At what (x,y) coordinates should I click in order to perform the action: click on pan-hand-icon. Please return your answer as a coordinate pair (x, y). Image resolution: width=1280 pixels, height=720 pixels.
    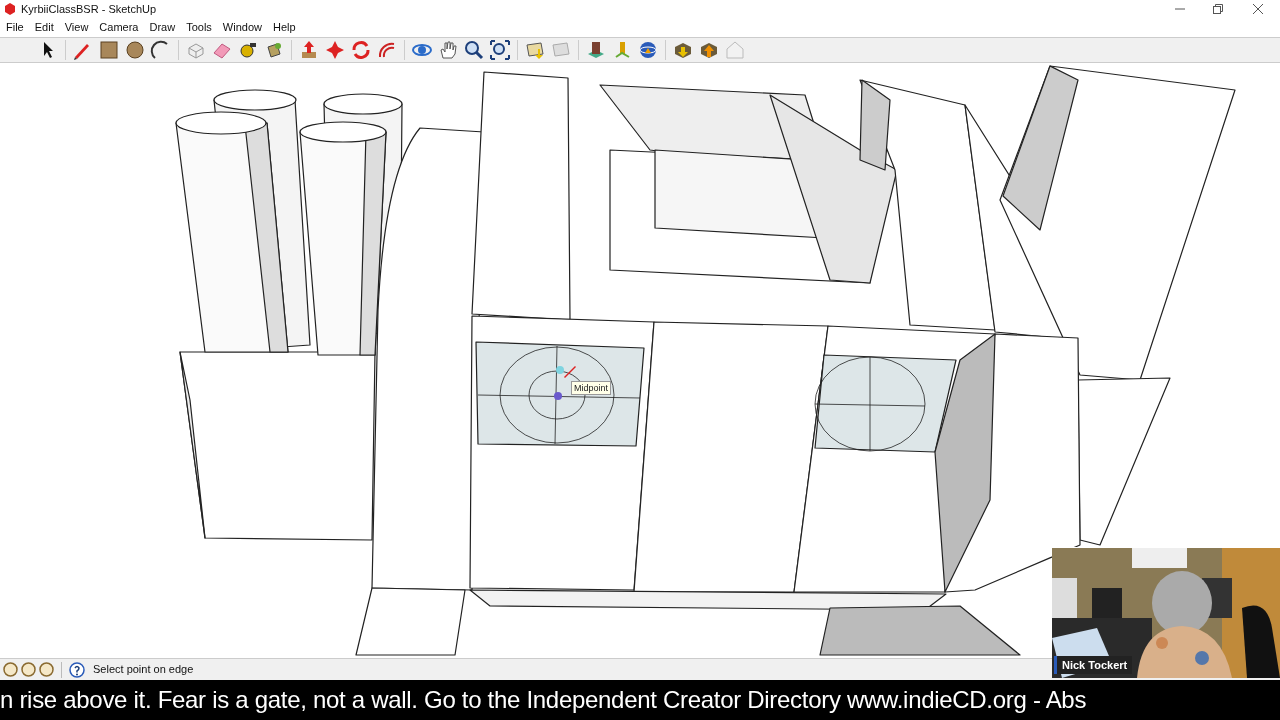
    Looking at the image, I should click on (448, 50).